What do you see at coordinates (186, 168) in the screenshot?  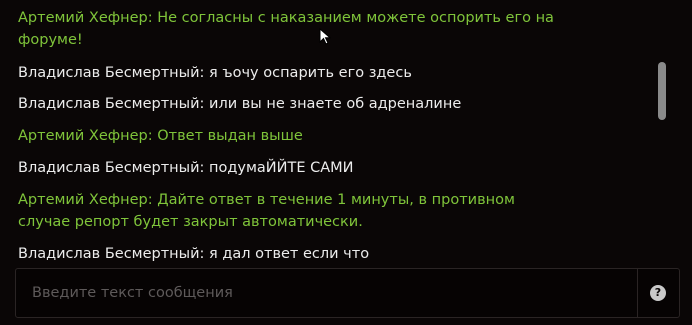 I see `chat-message-user: Владислав Бесмертный: подумаЙЙТЕ САМИ` at bounding box center [186, 168].